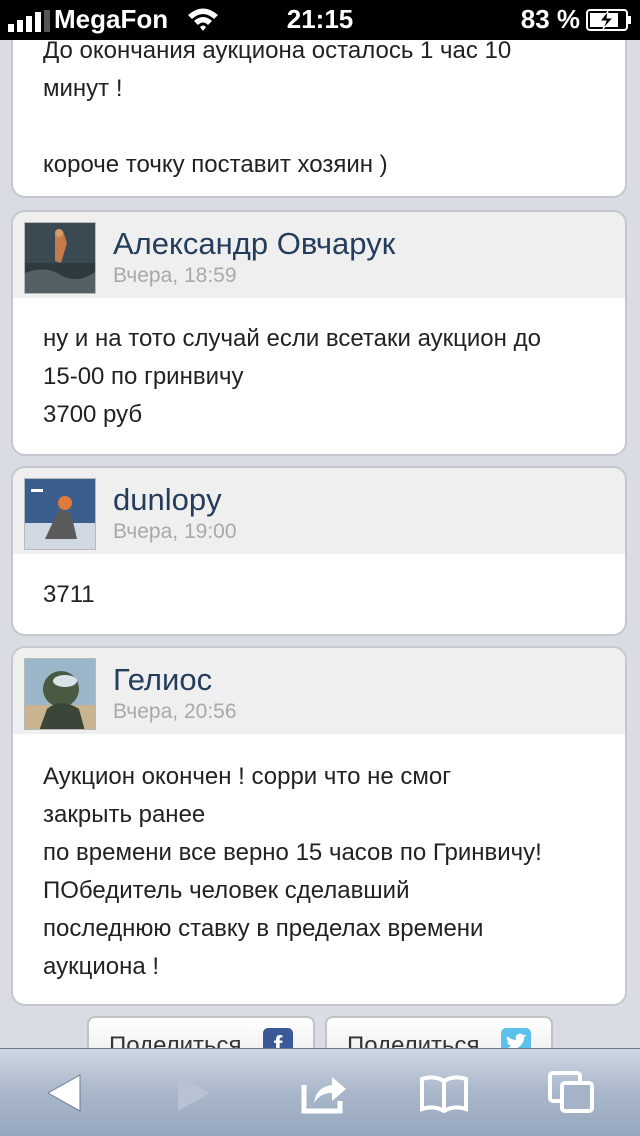 This screenshot has height=1136, width=640. I want to click on back-icon, so click(64, 1093).